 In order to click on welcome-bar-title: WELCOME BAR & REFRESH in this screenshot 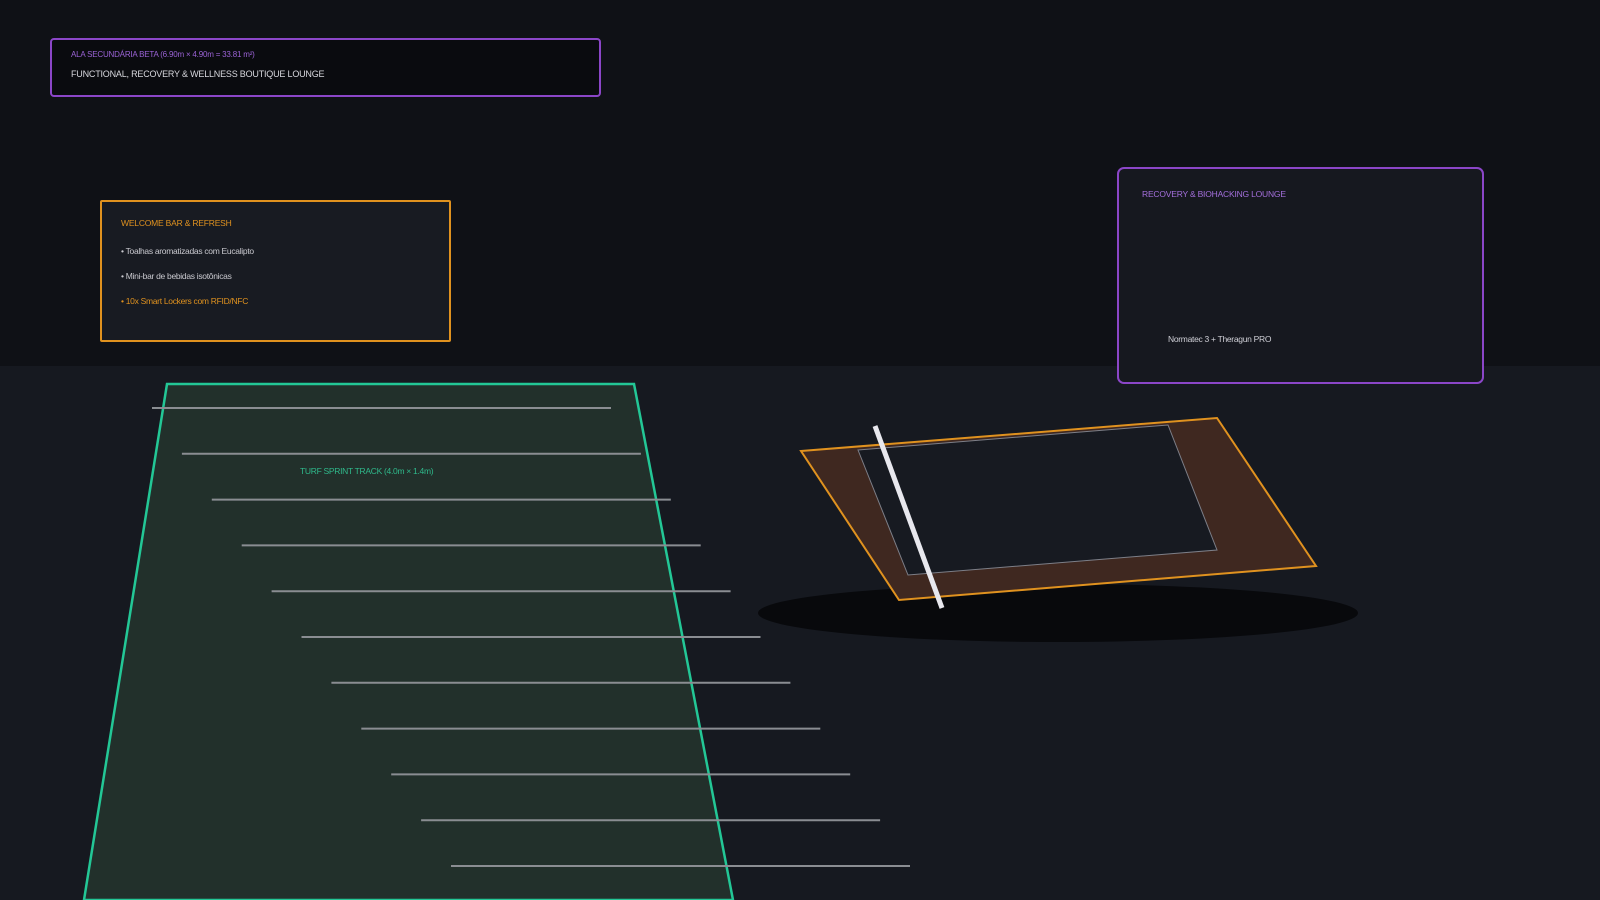, I will do `click(176, 223)`.